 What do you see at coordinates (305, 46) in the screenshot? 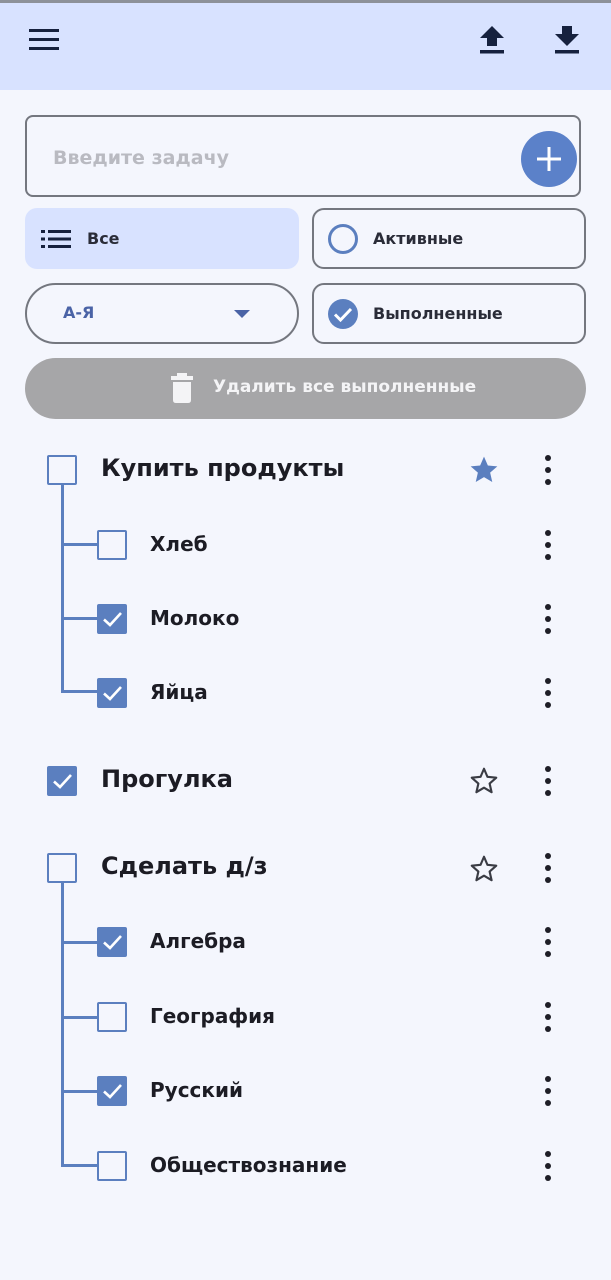
I see `top-app-bar` at bounding box center [305, 46].